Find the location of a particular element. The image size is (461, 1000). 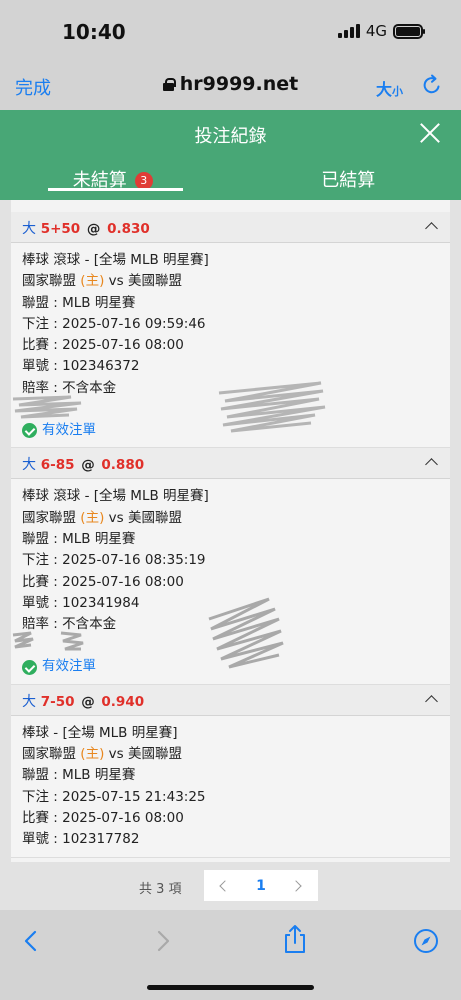

bet-line: 7-50 is located at coordinates (57, 701).